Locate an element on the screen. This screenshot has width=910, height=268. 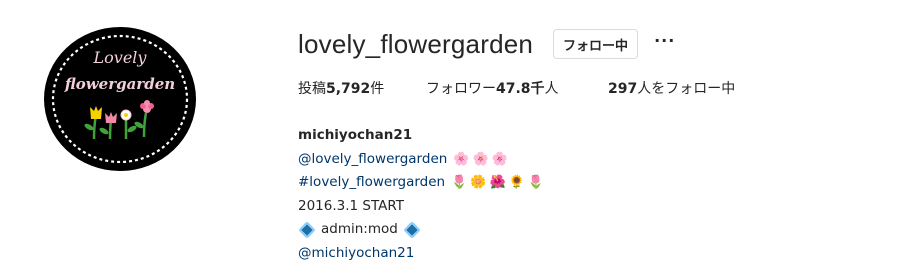
profile-header: lovely_flowergarden フォロー中 ··· is located at coordinates (486, 44).